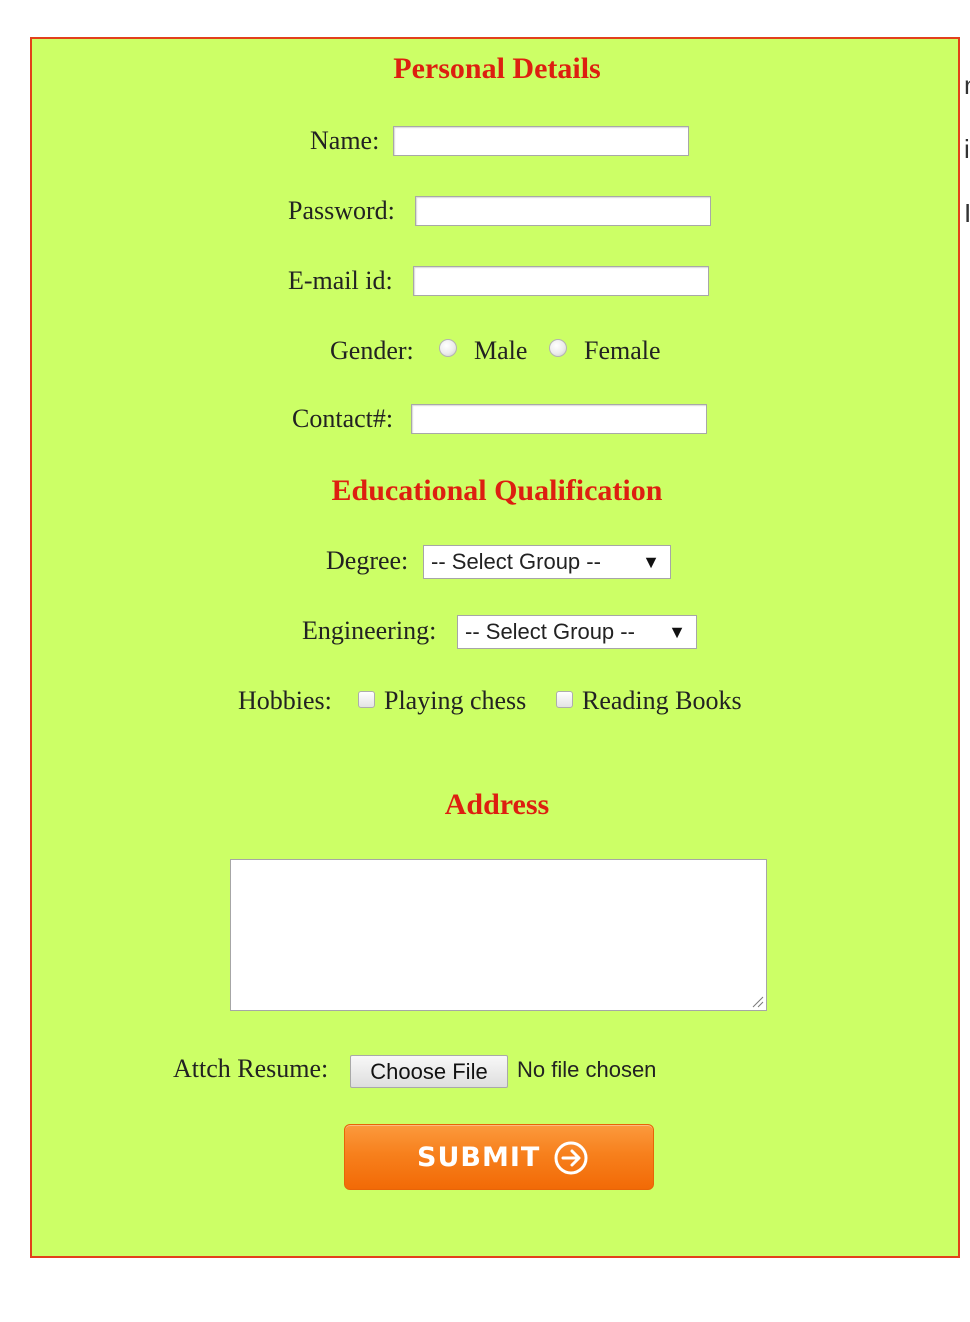 This screenshot has width=970, height=1322. Describe the element at coordinates (455, 700) in the screenshot. I see `hobby-chess-label: Playing chess` at that location.